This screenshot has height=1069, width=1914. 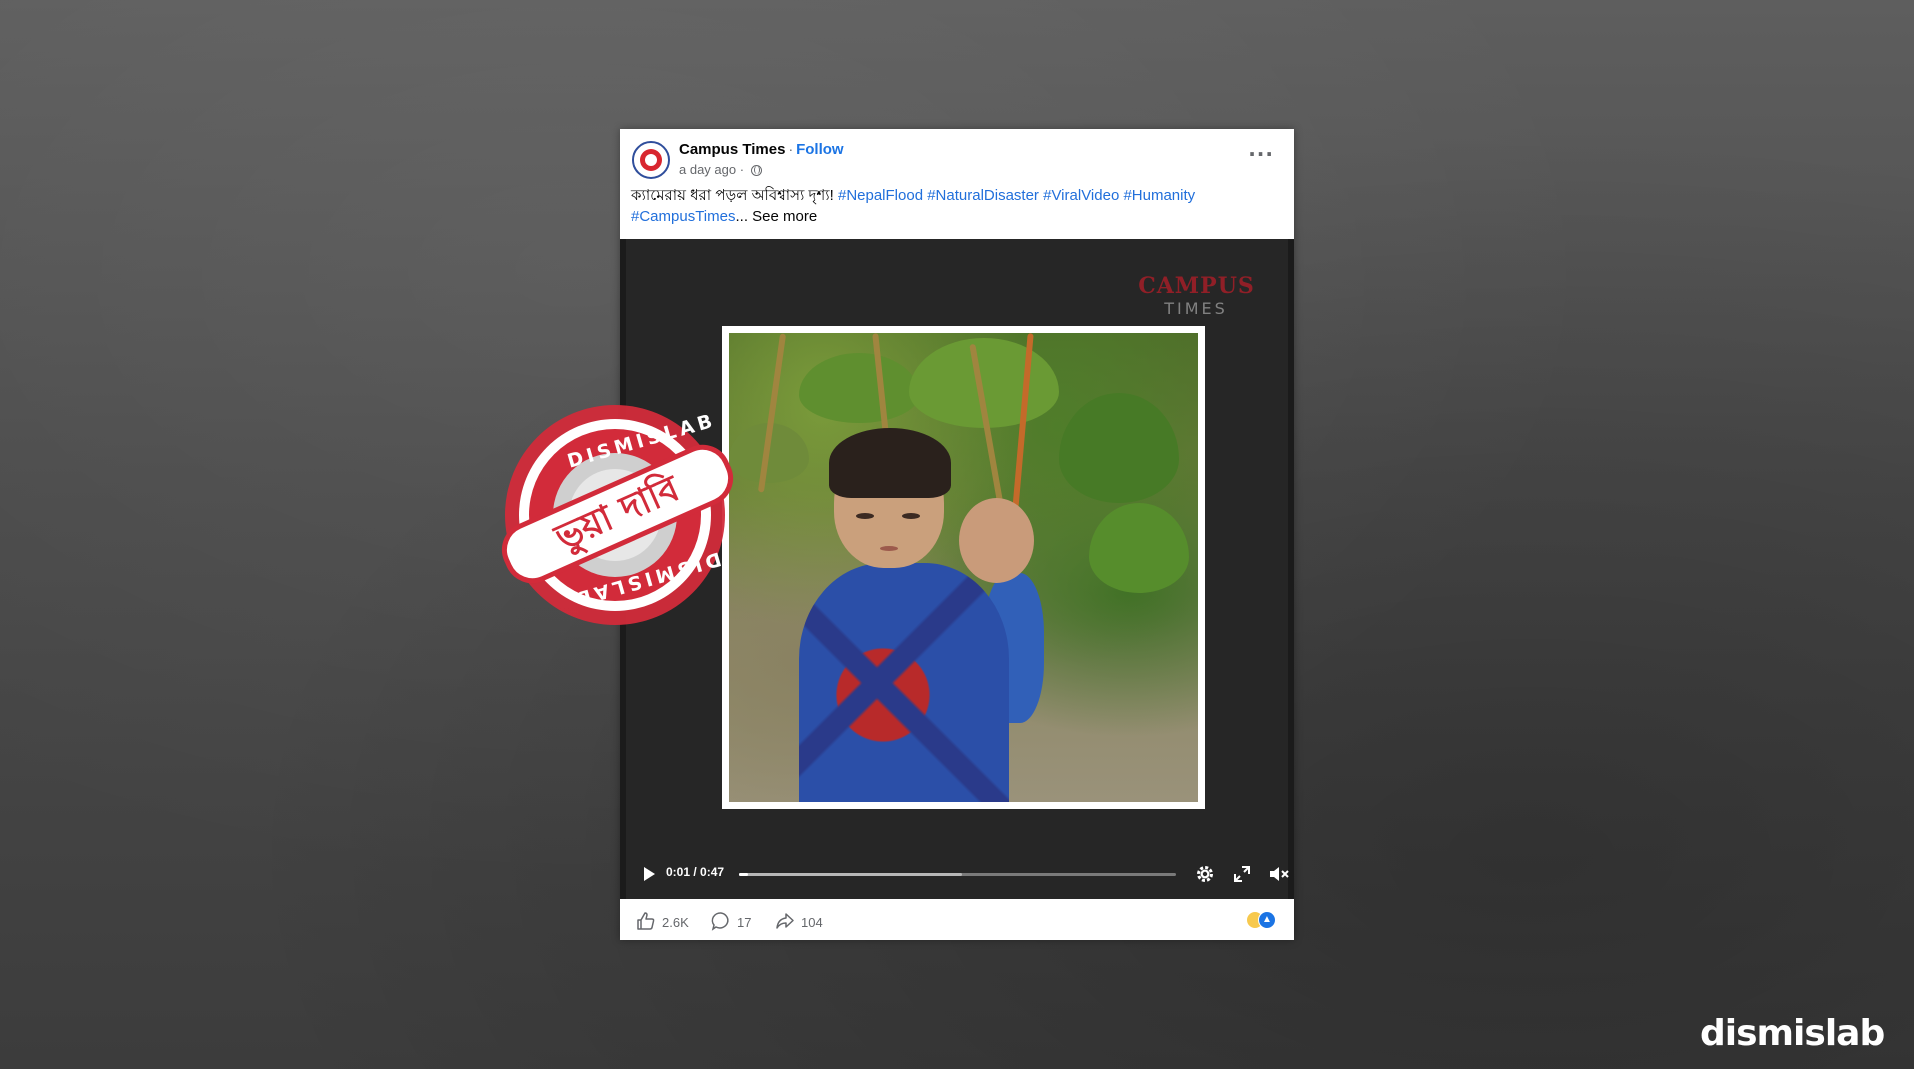 What do you see at coordinates (850, 874) in the screenshot?
I see `video-progress-buffered` at bounding box center [850, 874].